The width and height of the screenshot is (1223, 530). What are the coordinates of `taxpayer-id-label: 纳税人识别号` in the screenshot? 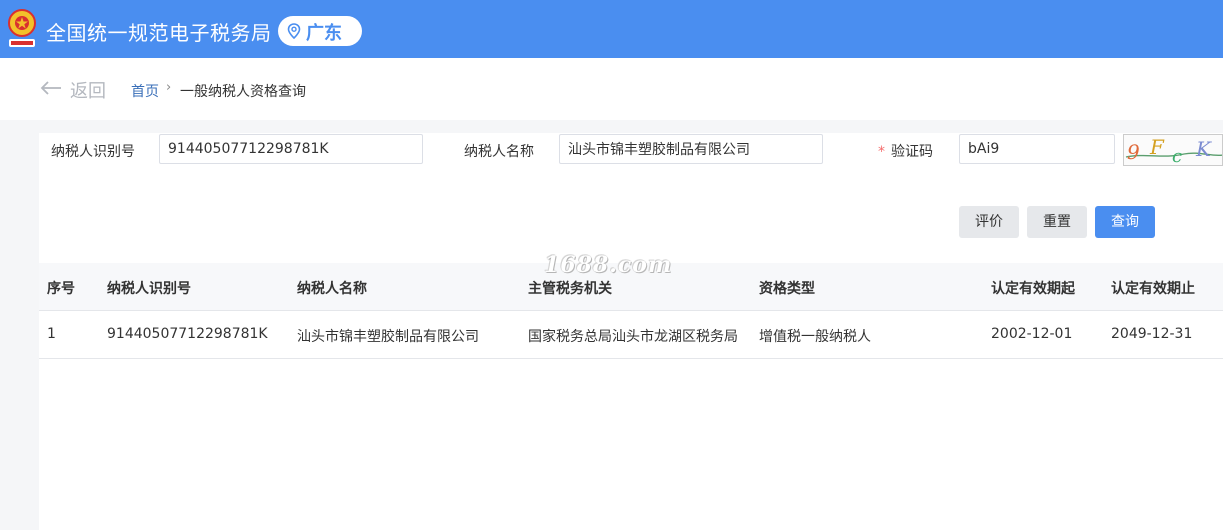 It's located at (93, 152).